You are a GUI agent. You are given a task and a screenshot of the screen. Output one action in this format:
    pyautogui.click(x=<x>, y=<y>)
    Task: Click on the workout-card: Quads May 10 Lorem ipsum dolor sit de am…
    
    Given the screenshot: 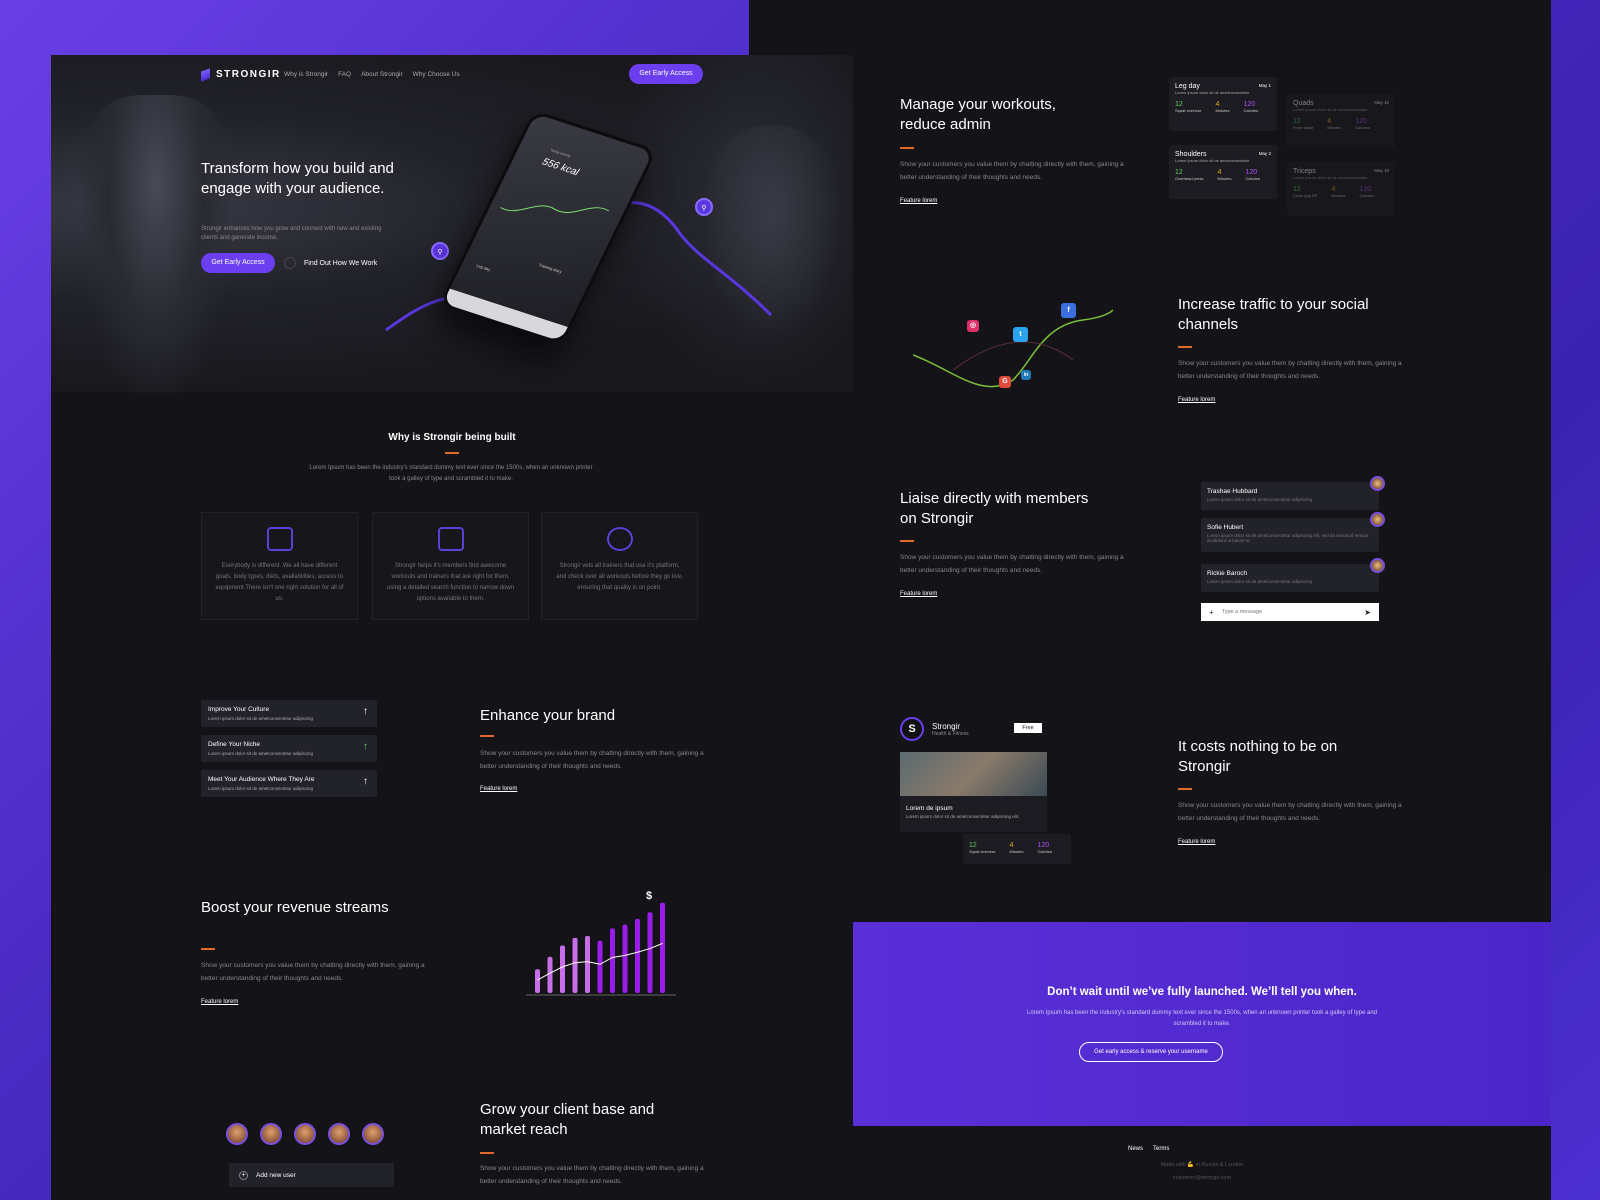 What is the action you would take?
    pyautogui.click(x=1341, y=121)
    